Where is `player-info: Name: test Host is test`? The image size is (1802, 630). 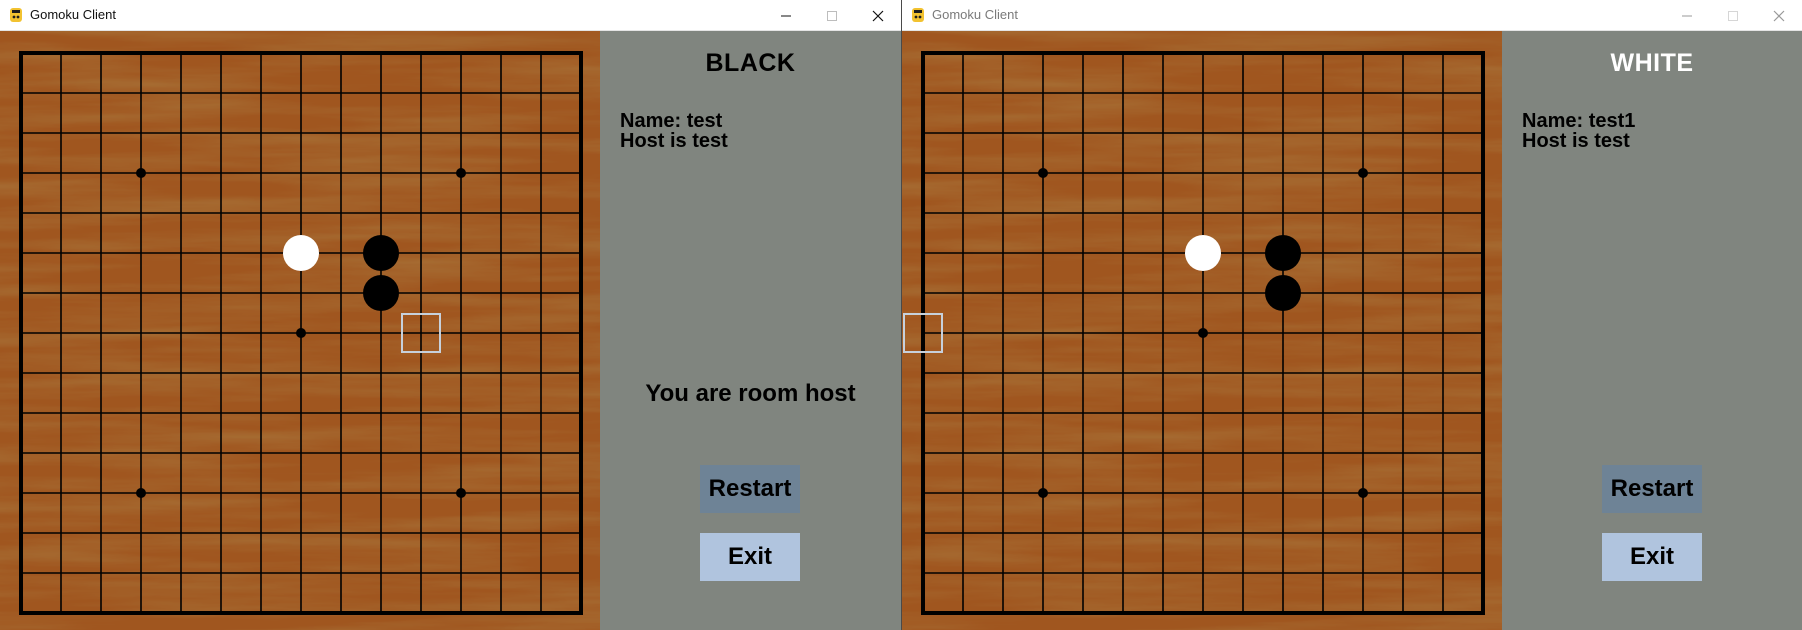 player-info: Name: test Host is test is located at coordinates (674, 131).